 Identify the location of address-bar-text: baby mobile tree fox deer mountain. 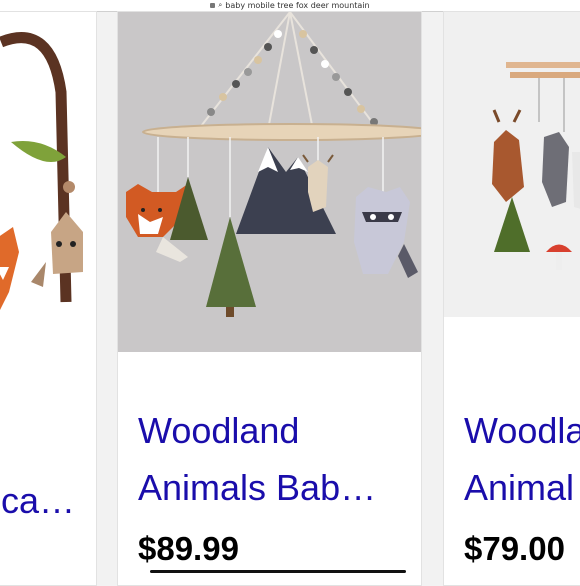
(297, 5).